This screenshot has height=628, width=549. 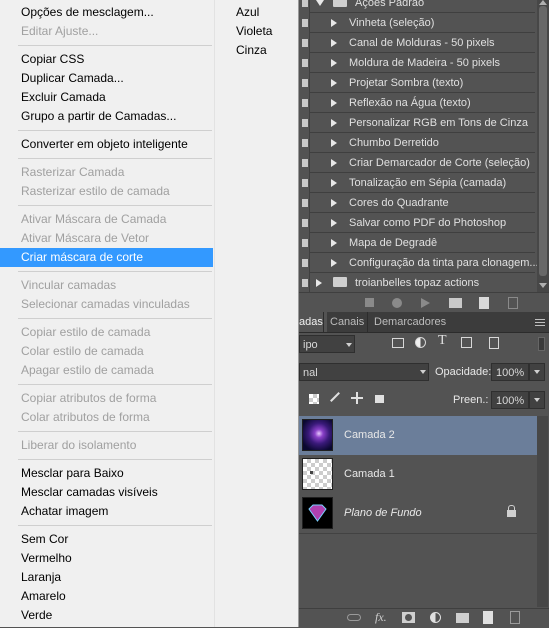 I want to click on fx-icon: fx., so click(x=381, y=617).